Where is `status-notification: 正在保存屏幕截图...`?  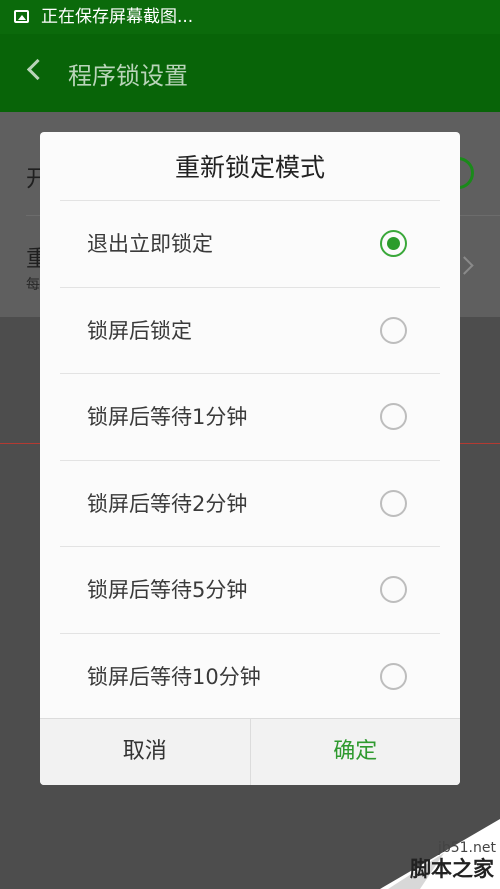 status-notification: 正在保存屏幕截图... is located at coordinates (117, 17).